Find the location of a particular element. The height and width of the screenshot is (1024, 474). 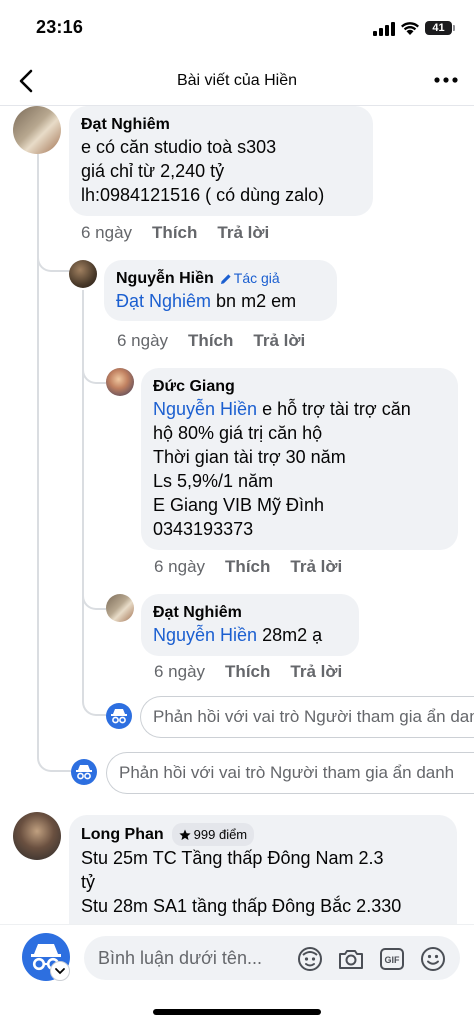

comment-bubble: Nguyễn Hiền Tác giả Đạt Nghiêm bn m2 em is located at coordinates (220, 290).